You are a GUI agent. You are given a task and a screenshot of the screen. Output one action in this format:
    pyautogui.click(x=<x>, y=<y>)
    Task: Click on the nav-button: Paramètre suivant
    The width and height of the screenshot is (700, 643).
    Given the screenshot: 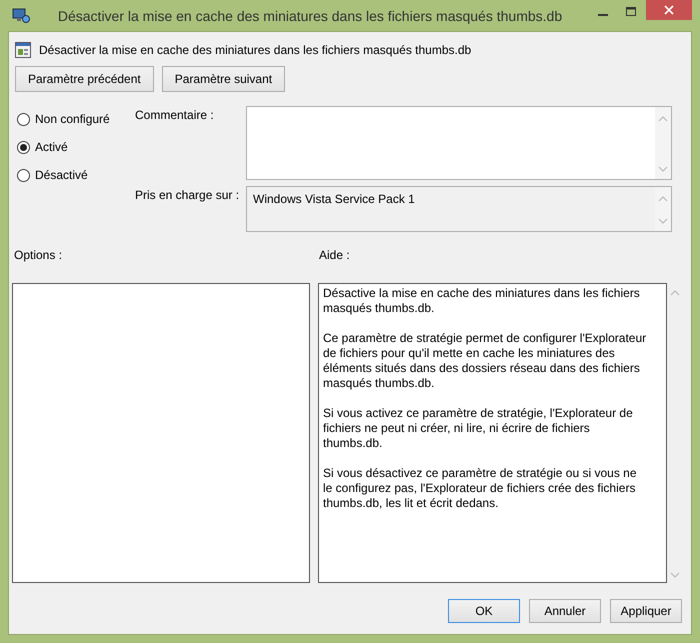 What is the action you would take?
    pyautogui.click(x=224, y=79)
    